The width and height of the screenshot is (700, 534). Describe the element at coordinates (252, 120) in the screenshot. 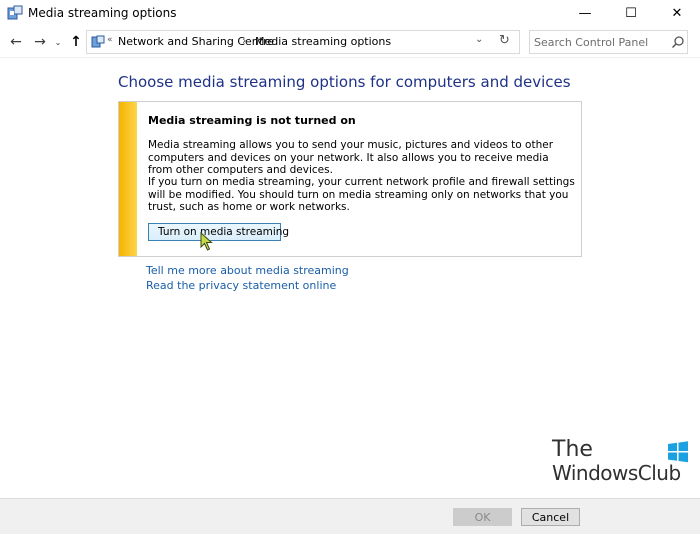

I see `info-title: Media streaming is not turned on` at that location.